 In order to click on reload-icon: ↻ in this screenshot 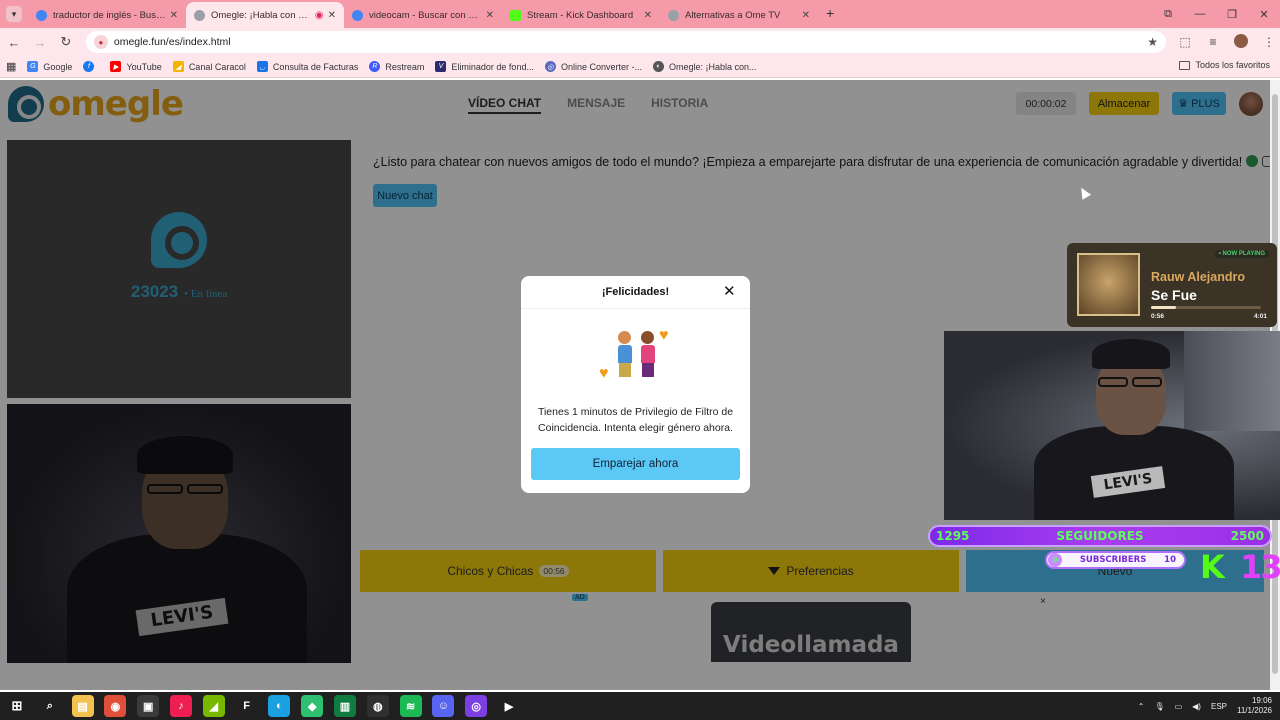, I will do `click(66, 42)`.